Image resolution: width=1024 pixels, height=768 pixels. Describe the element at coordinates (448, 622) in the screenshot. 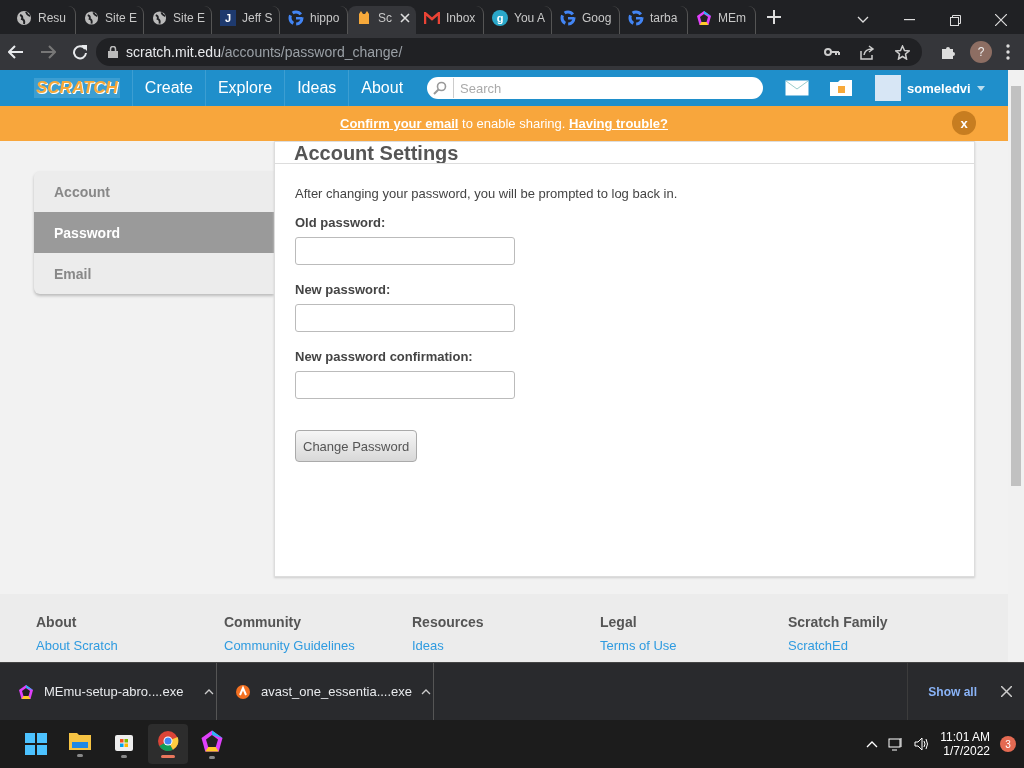

I see `footer-heading: Resources` at that location.